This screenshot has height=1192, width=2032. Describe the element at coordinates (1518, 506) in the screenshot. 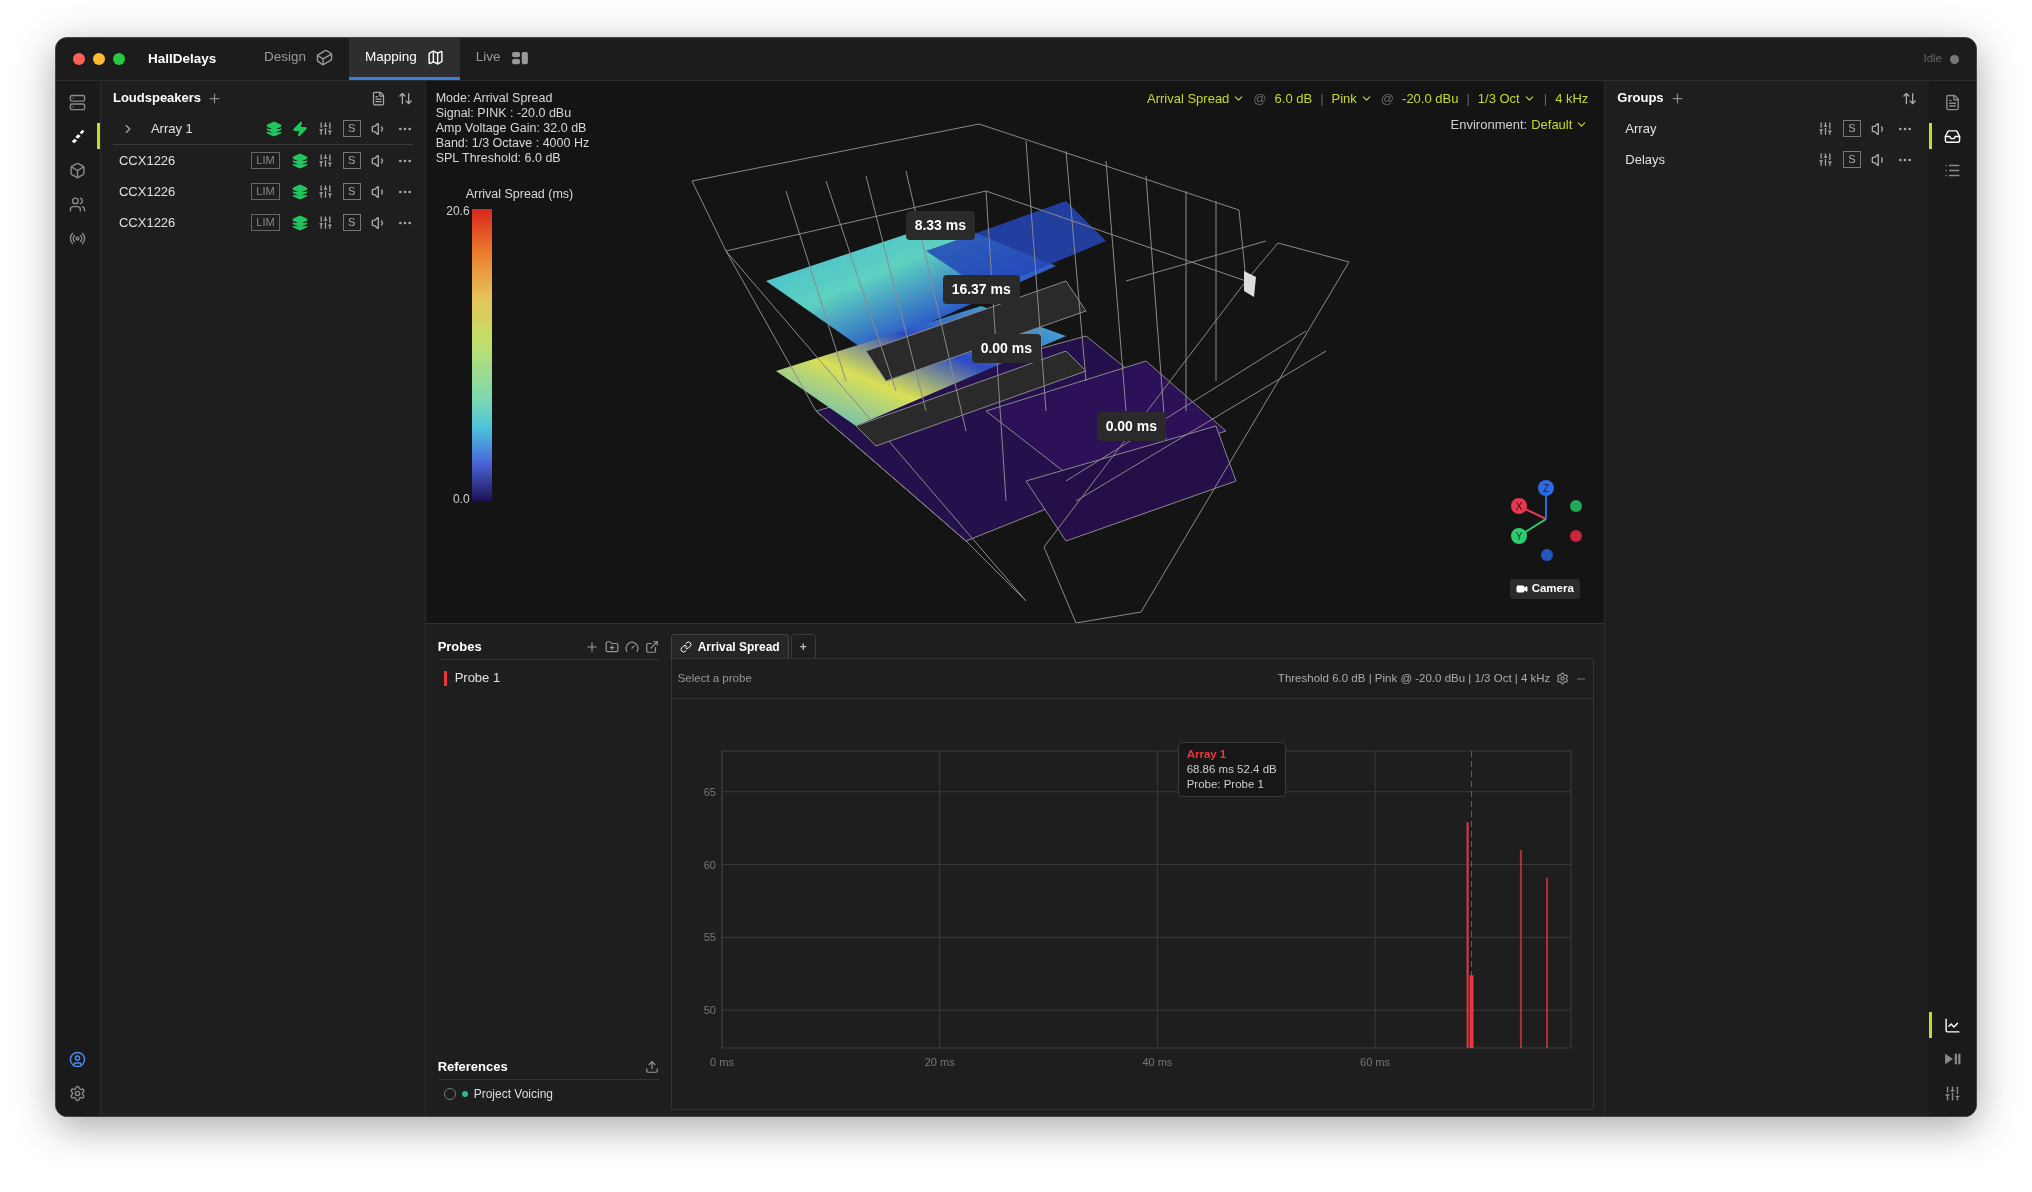

I see `axis-handle: X` at that location.